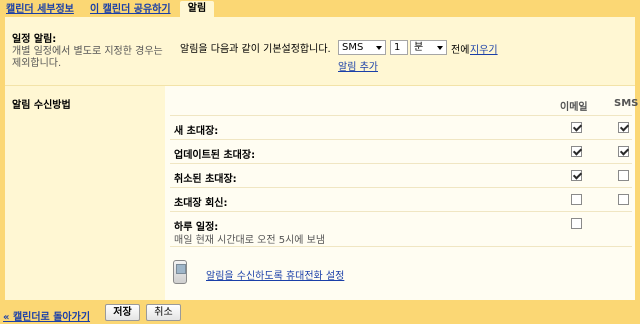  What do you see at coordinates (122, 312) in the screenshot?
I see `save-button: 저장` at bounding box center [122, 312].